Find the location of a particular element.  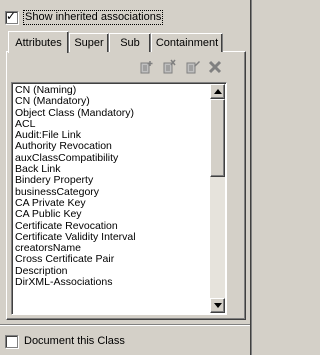

tab-containment-label: Containment is located at coordinates (187, 43).